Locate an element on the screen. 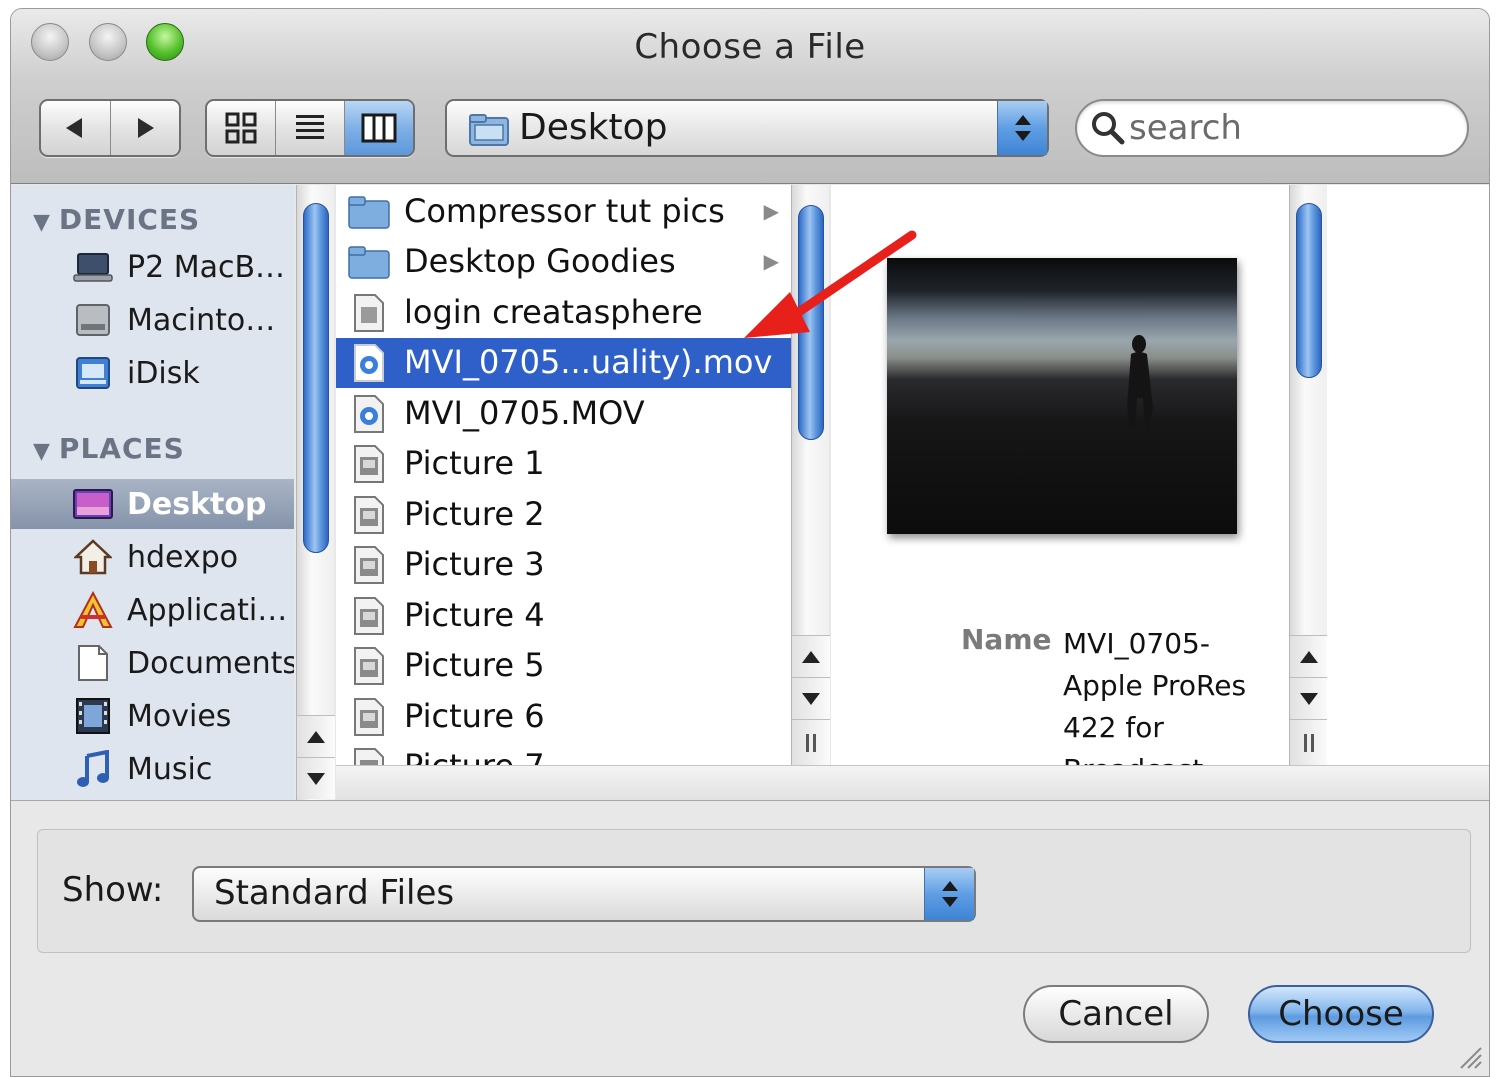  show-filter-box: Show: Standard Files is located at coordinates (754, 891).